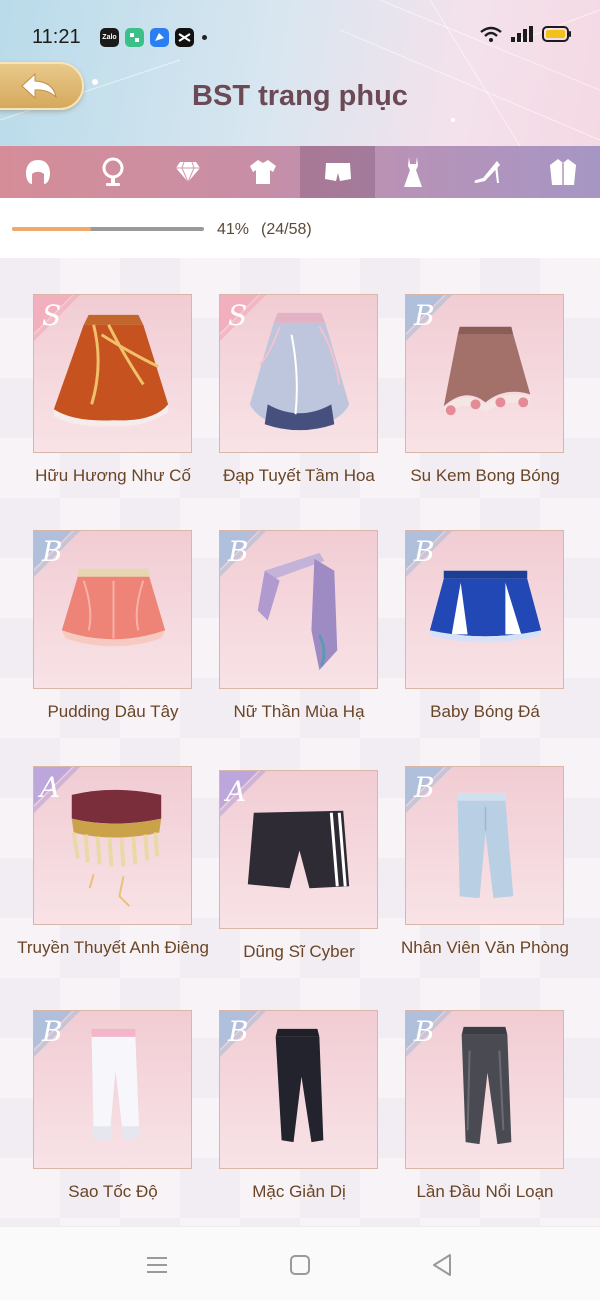  I want to click on tab-dresses, so click(412, 172).